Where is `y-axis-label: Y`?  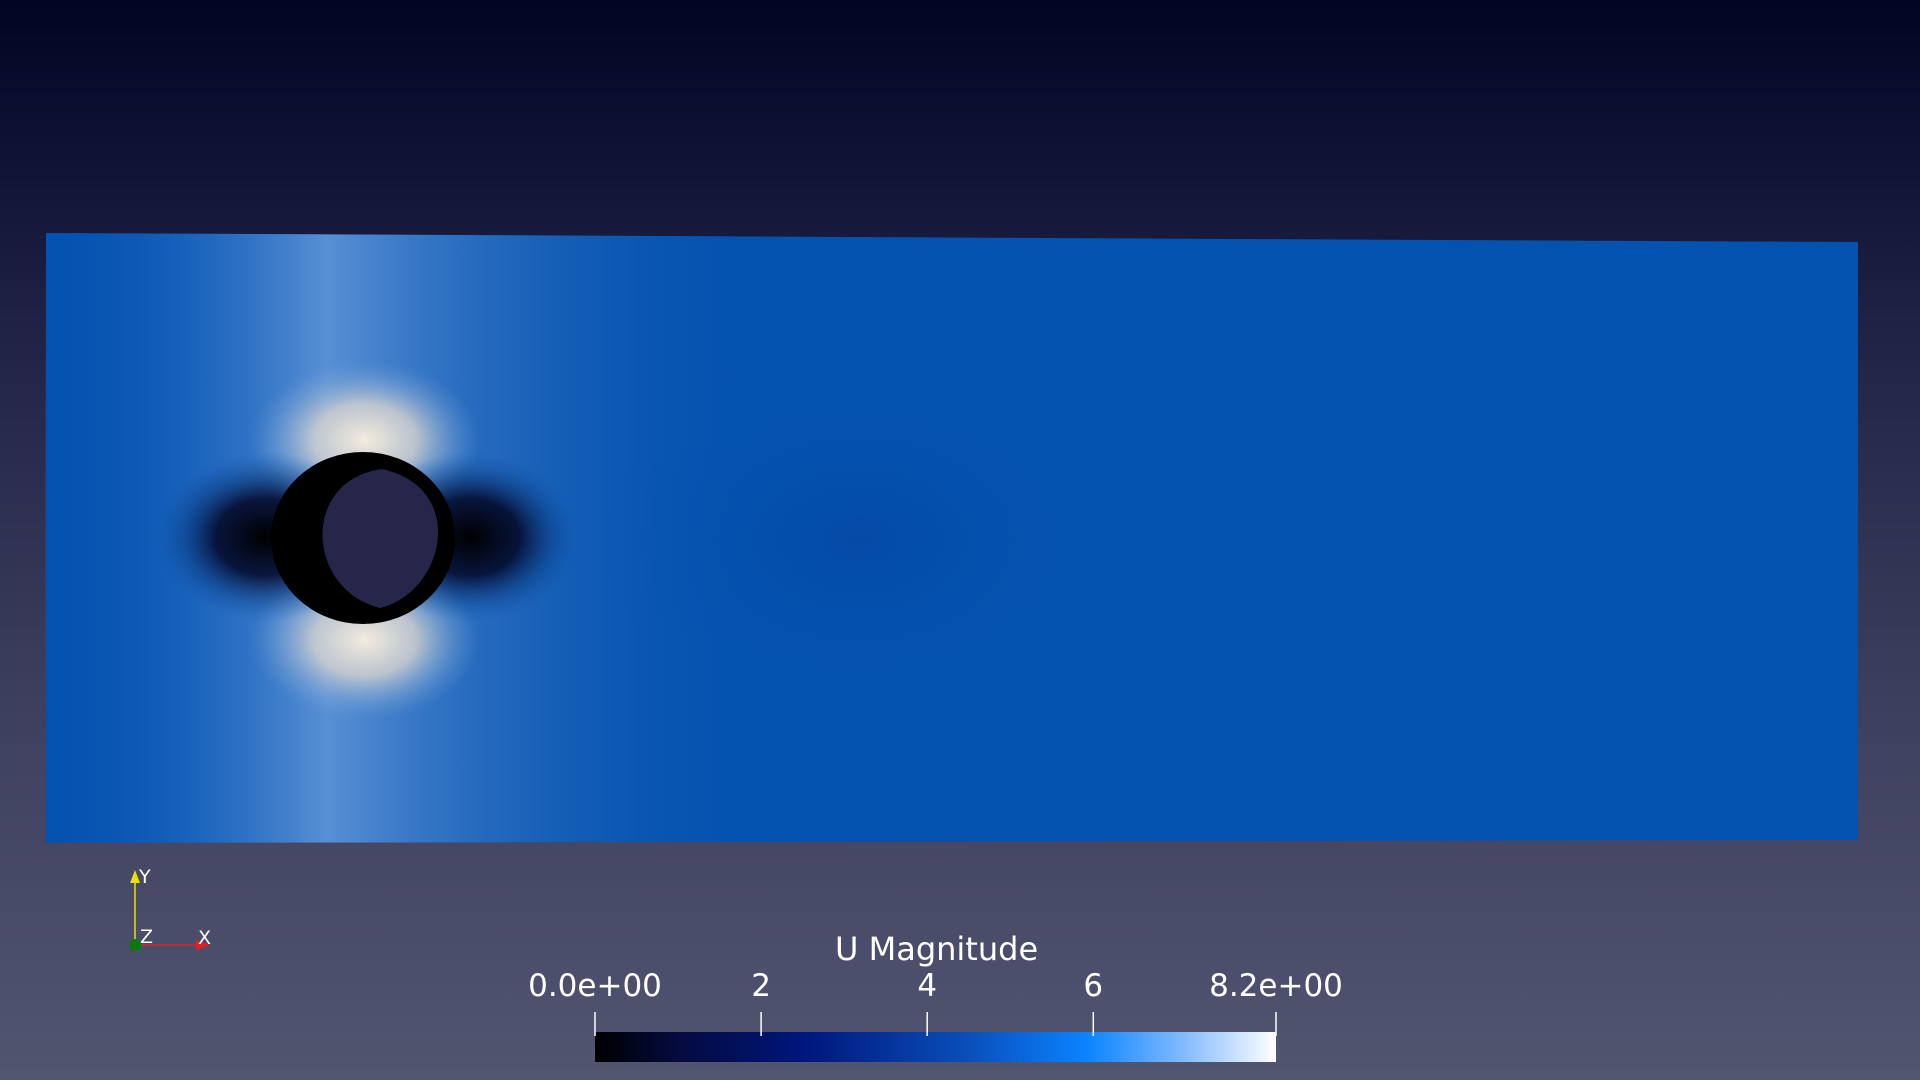 y-axis-label: Y is located at coordinates (145, 877).